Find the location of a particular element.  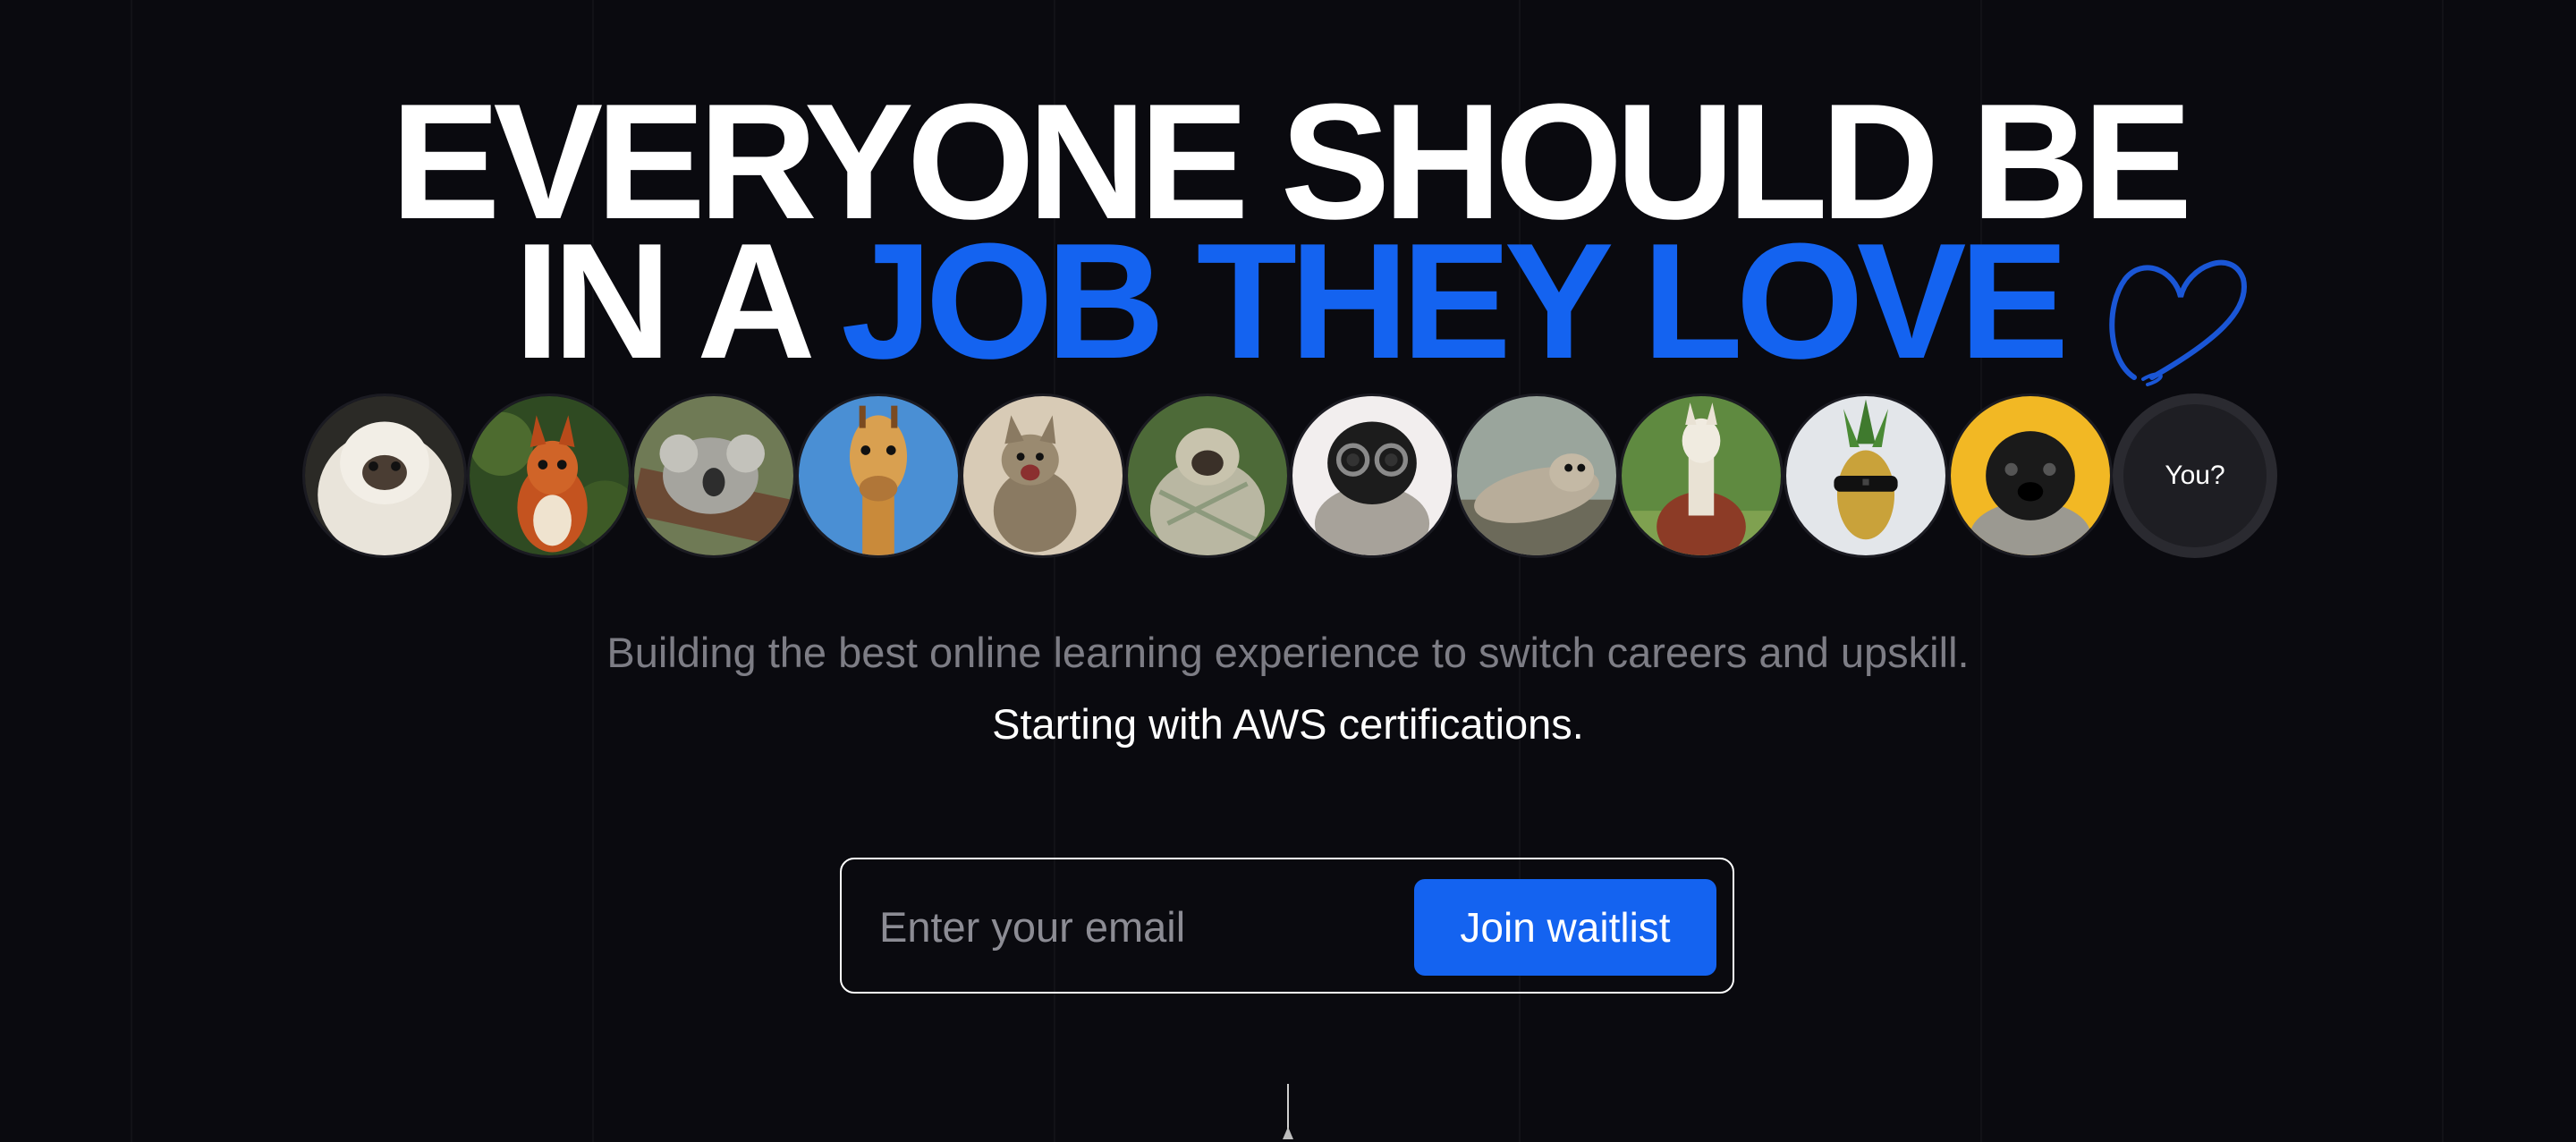

squirrel-avatar is located at coordinates (549, 476).